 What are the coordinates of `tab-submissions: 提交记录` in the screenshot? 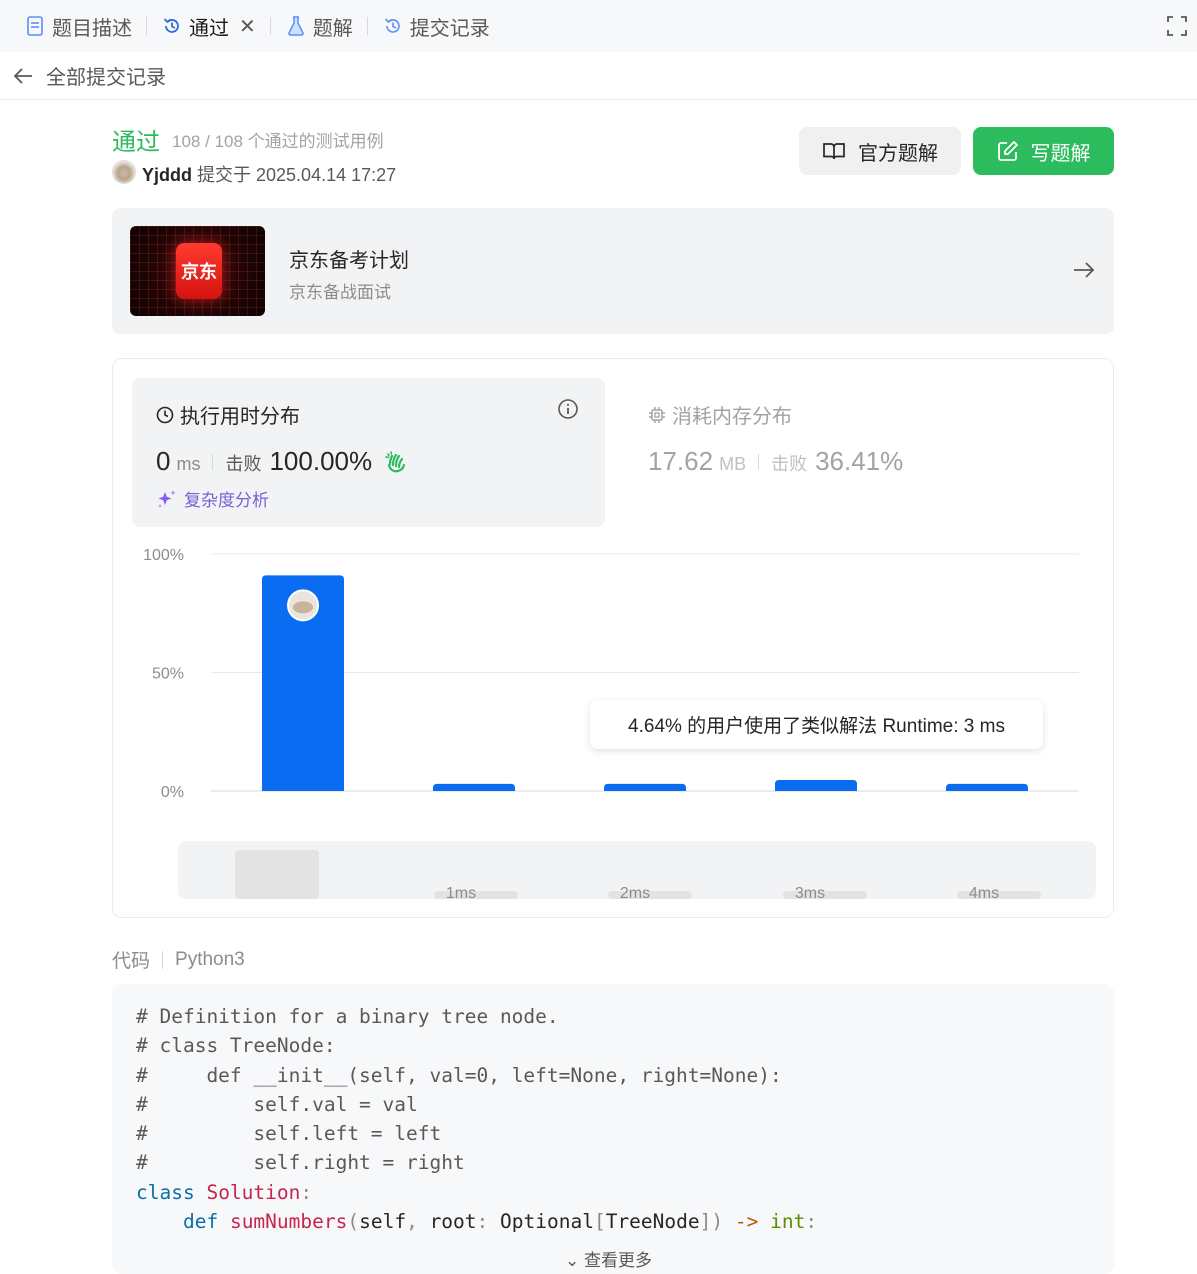 It's located at (436, 26).